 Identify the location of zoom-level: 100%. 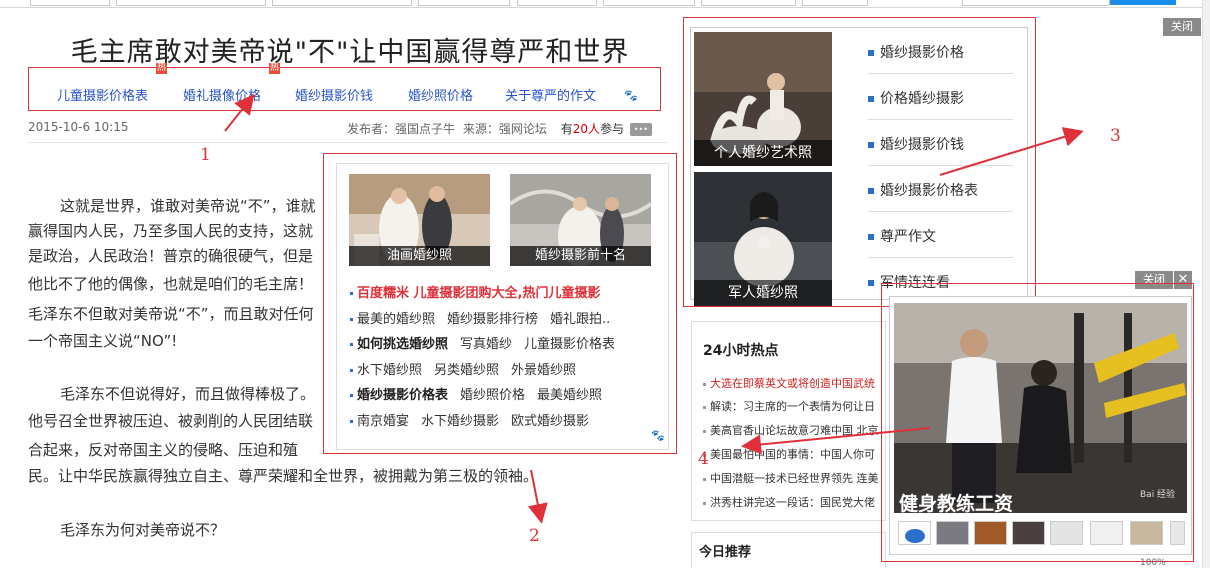
(1153, 563).